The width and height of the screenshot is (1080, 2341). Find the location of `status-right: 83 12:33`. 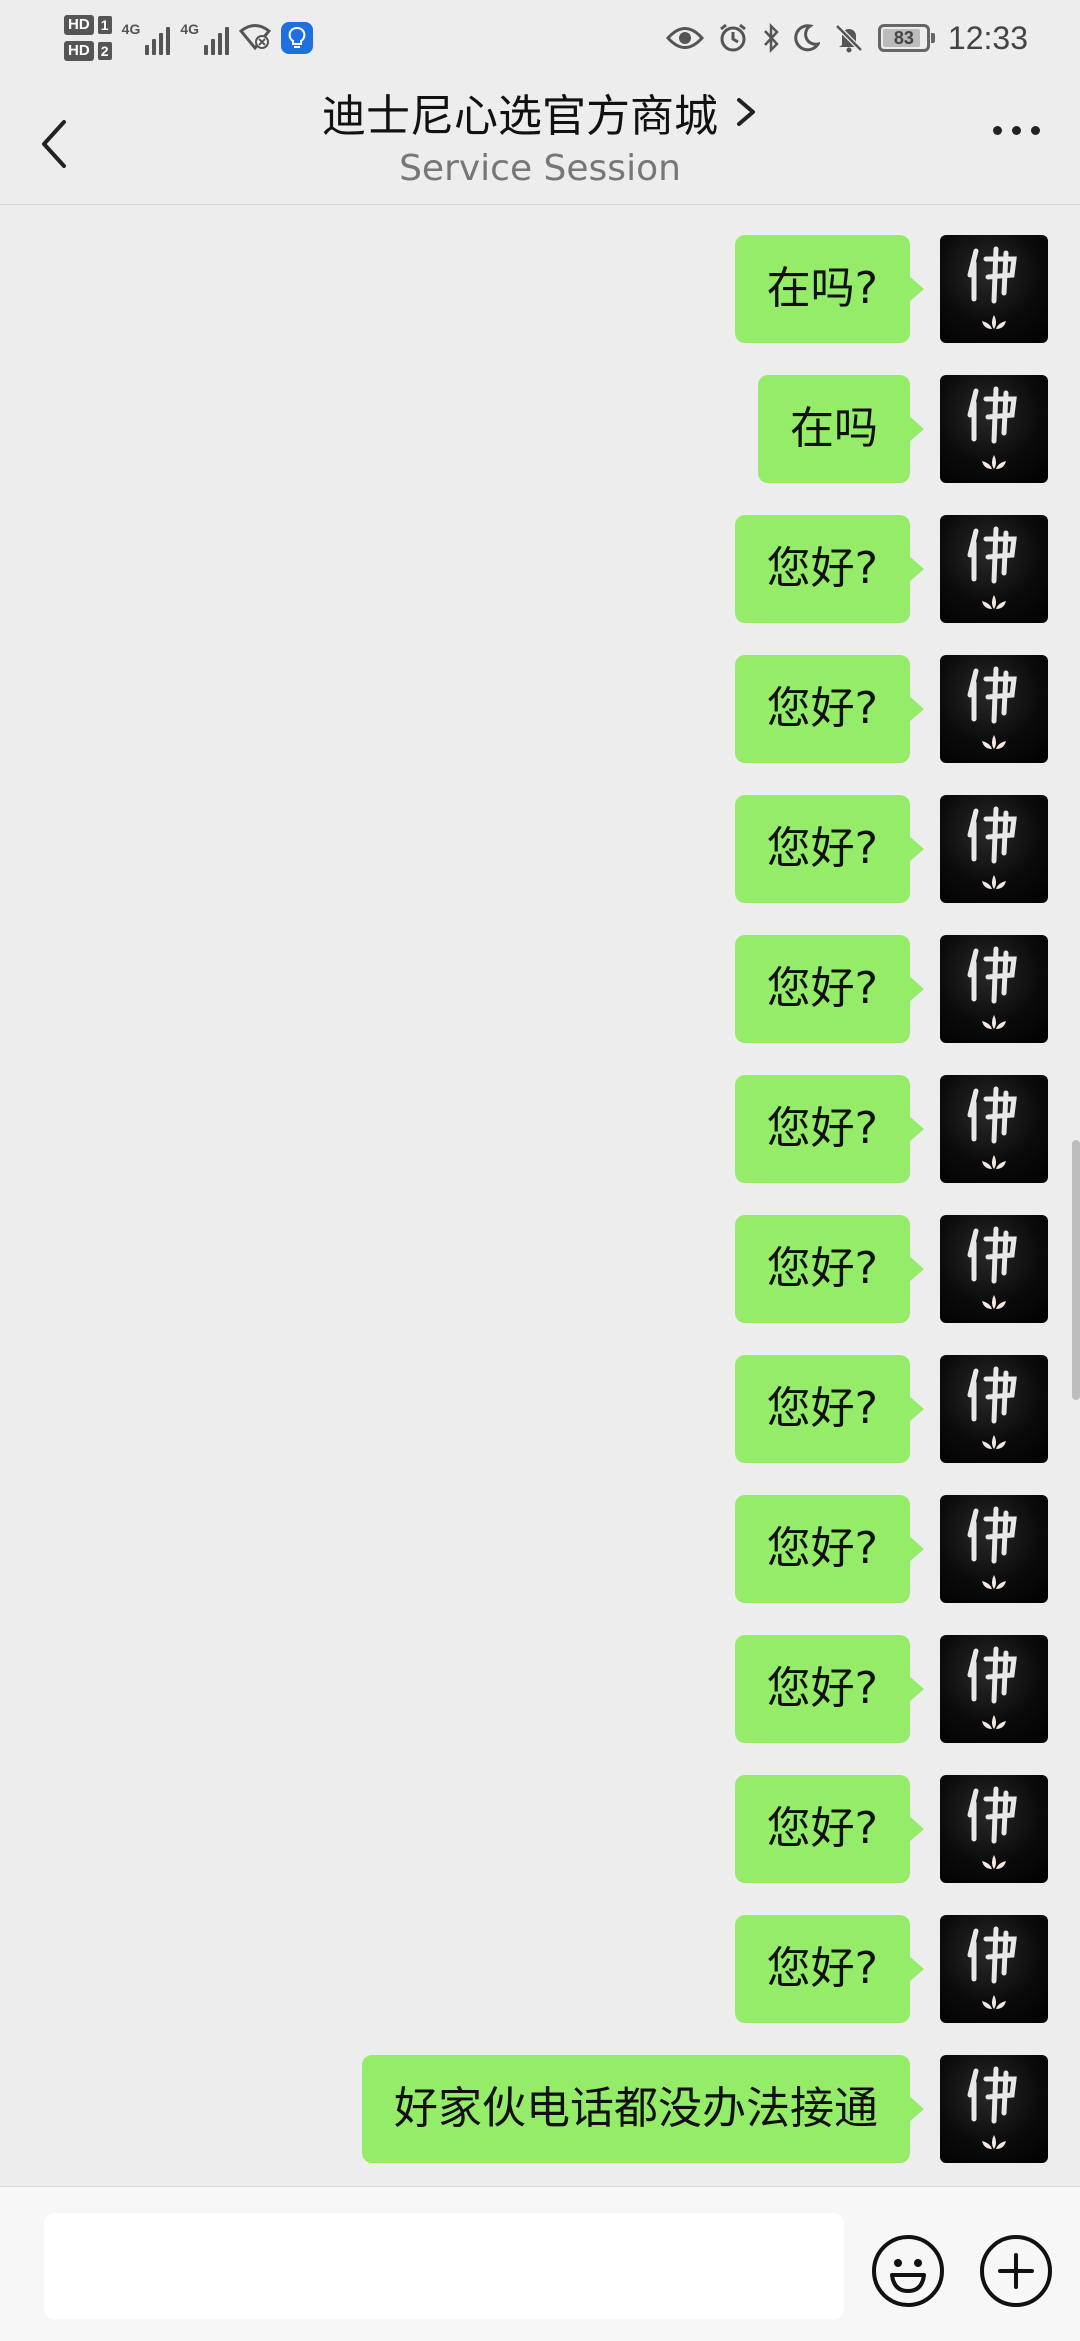

status-right: 83 12:33 is located at coordinates (846, 38).